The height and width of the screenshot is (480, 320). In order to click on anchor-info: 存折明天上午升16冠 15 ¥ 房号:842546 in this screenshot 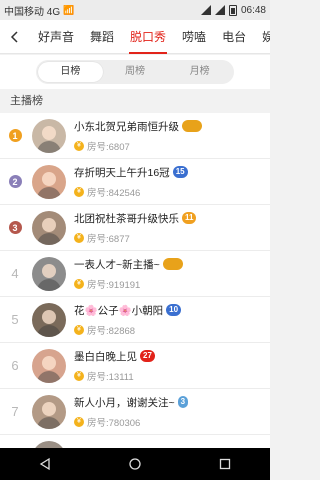, I will do `click(172, 182)`.